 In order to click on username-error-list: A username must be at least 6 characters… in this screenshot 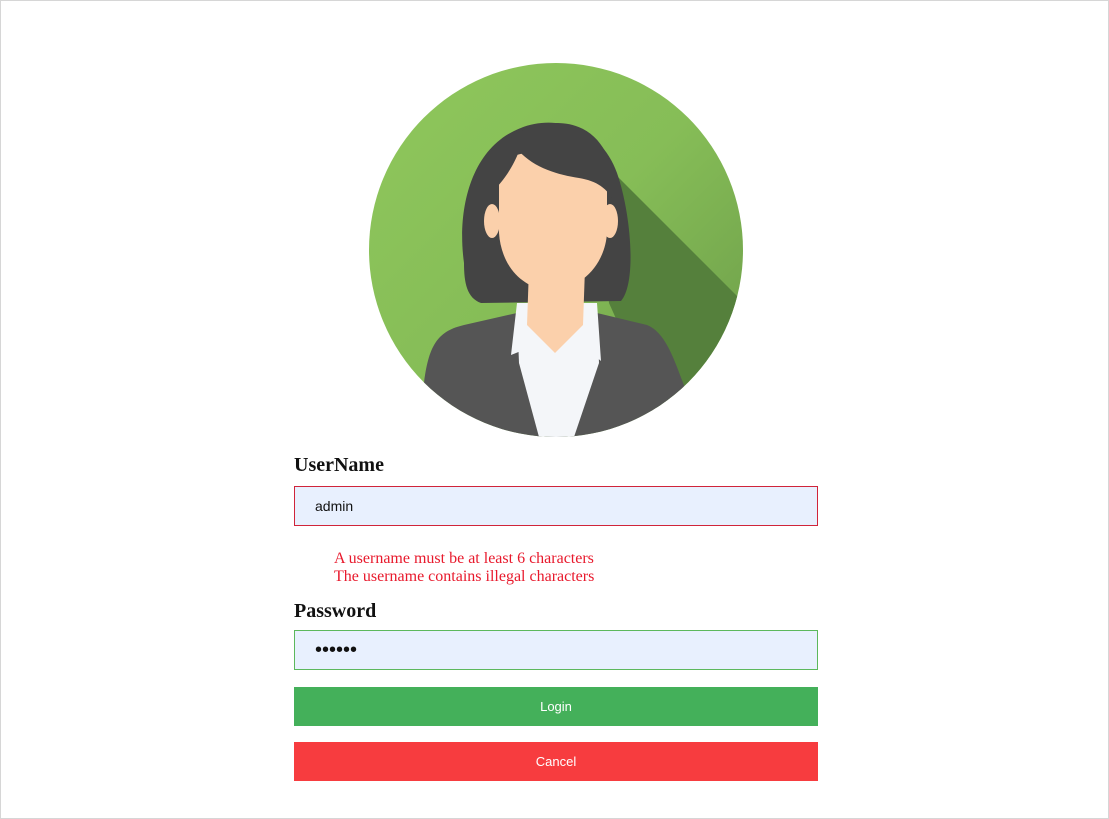, I will do `click(556, 568)`.